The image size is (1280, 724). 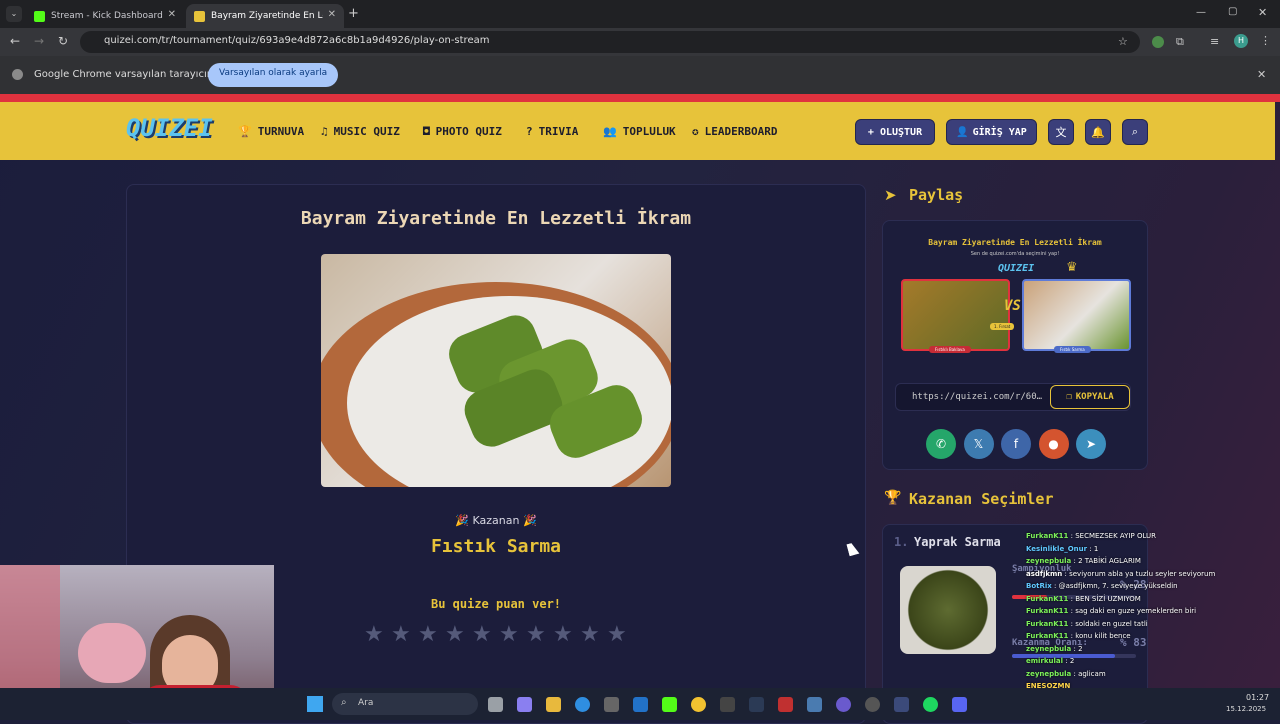 I want to click on facebook-share-button: f, so click(x=1016, y=444).